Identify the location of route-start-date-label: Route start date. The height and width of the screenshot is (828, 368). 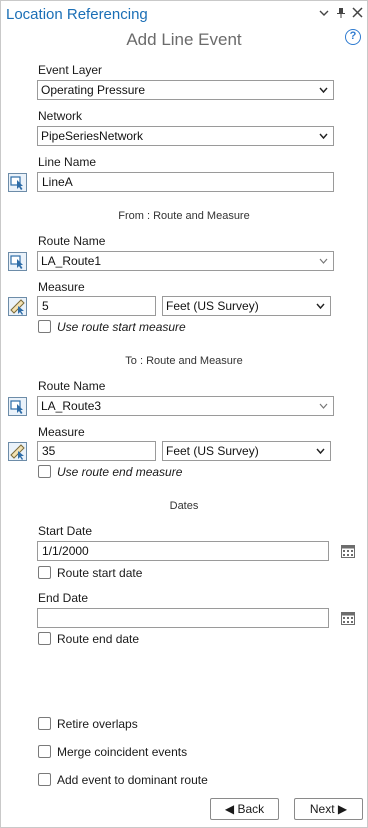
(100, 573).